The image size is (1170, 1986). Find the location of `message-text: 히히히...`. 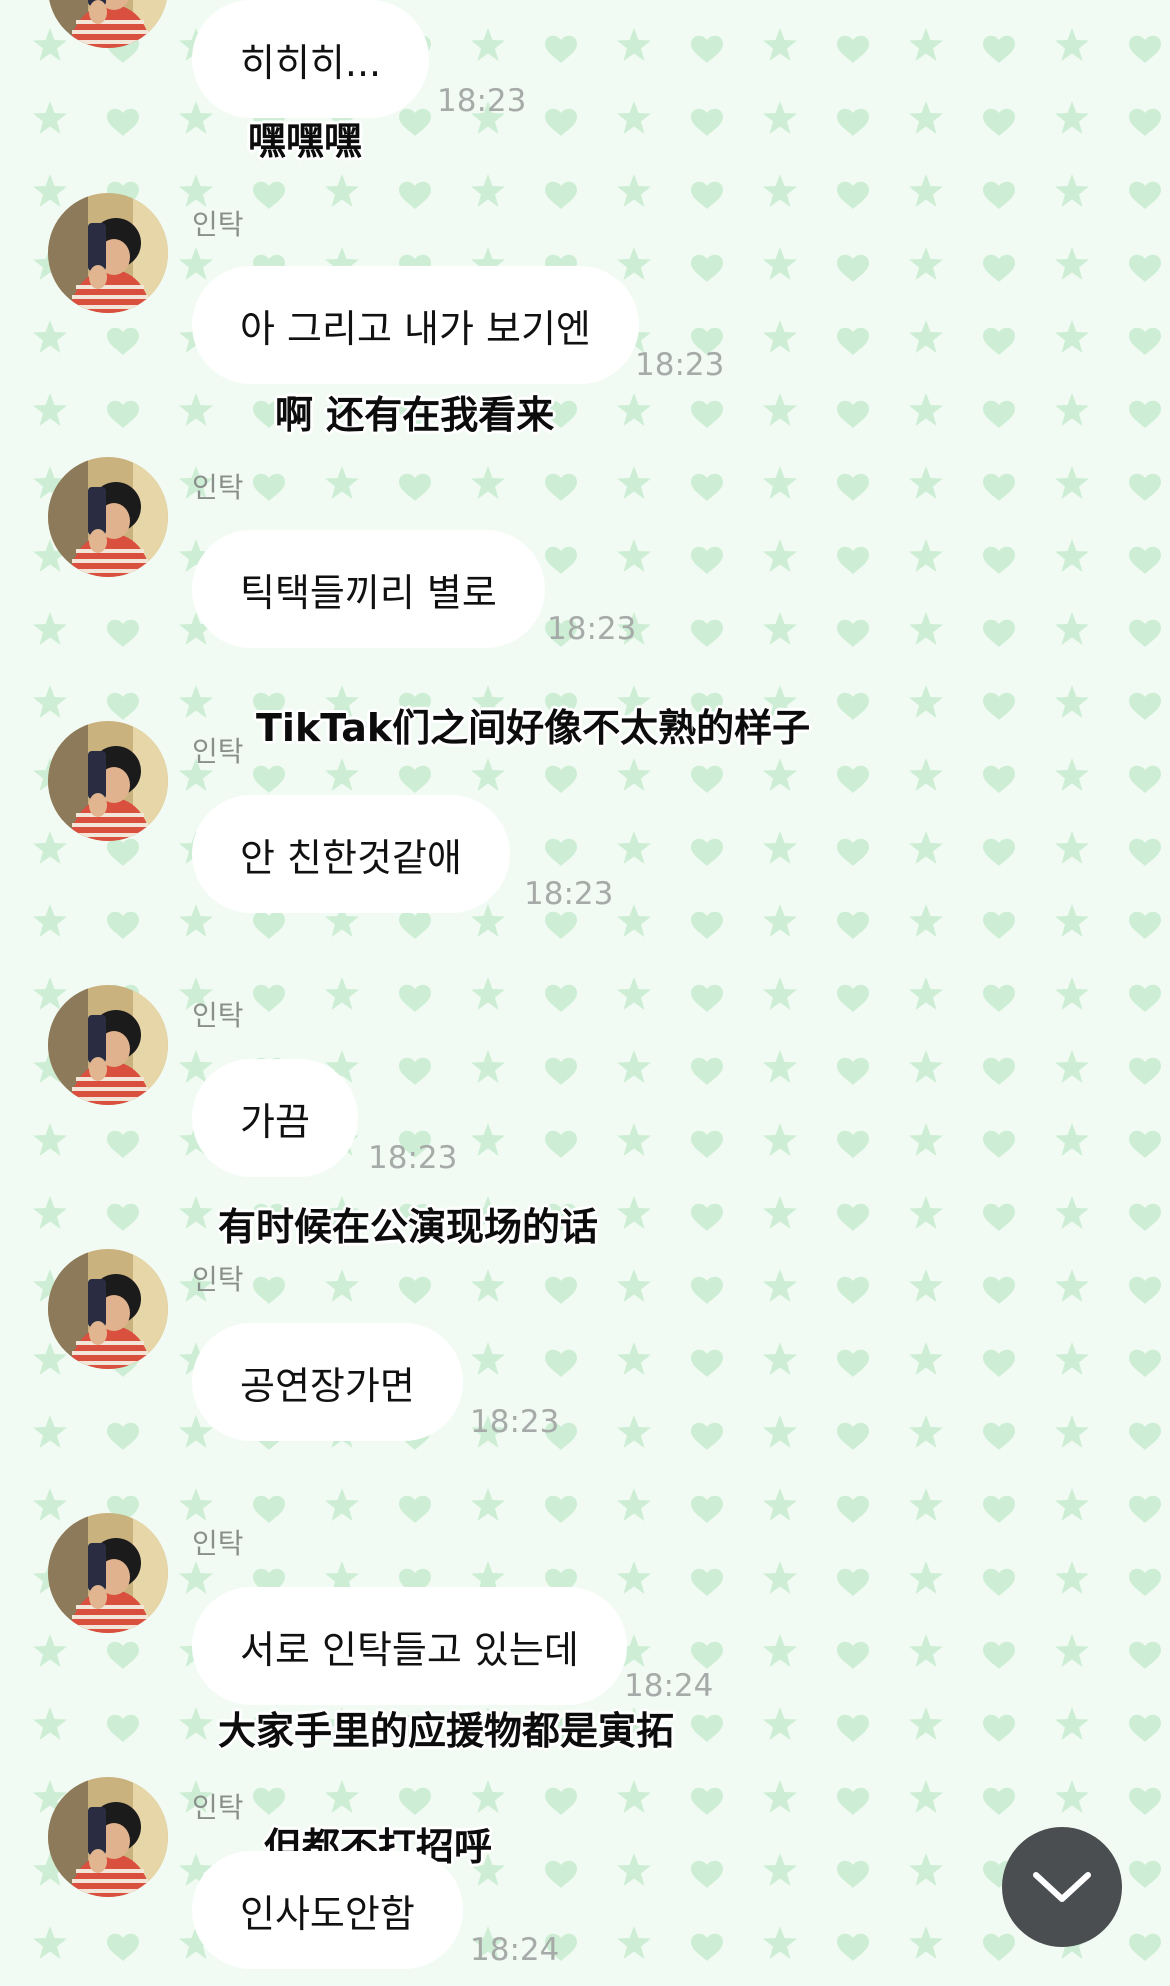

message-text: 히히히... is located at coordinates (311, 62).